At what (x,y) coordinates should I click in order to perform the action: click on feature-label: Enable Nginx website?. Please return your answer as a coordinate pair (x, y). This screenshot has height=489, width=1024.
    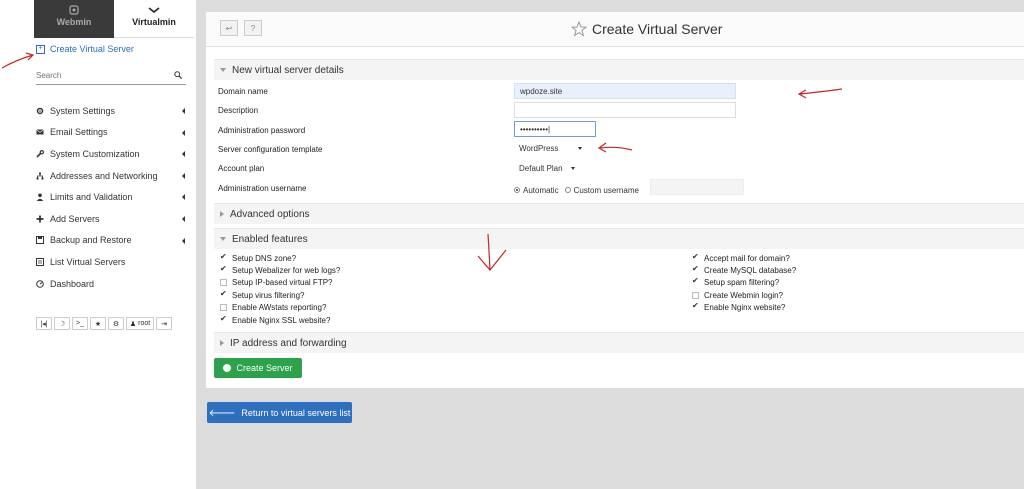
    Looking at the image, I should click on (745, 307).